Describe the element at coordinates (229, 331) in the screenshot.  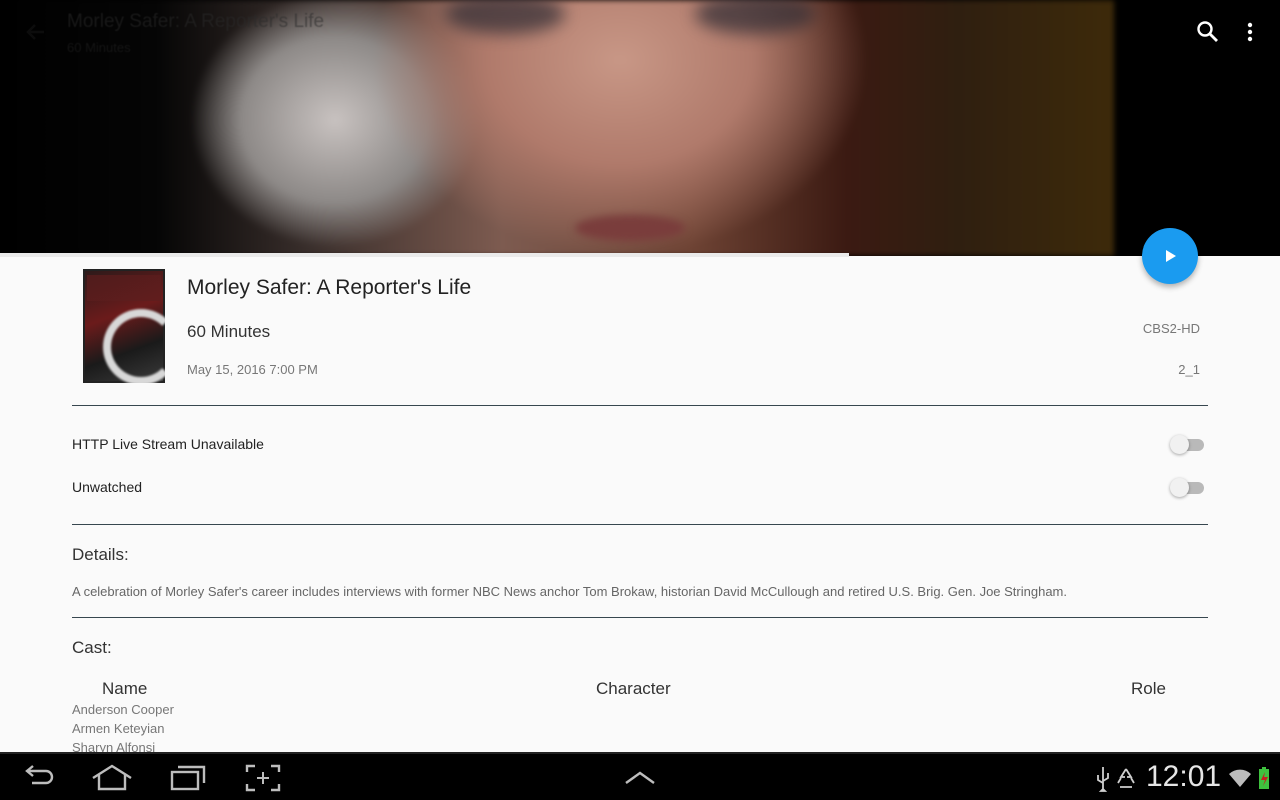
I see `program-series: 60 Minutes` at that location.